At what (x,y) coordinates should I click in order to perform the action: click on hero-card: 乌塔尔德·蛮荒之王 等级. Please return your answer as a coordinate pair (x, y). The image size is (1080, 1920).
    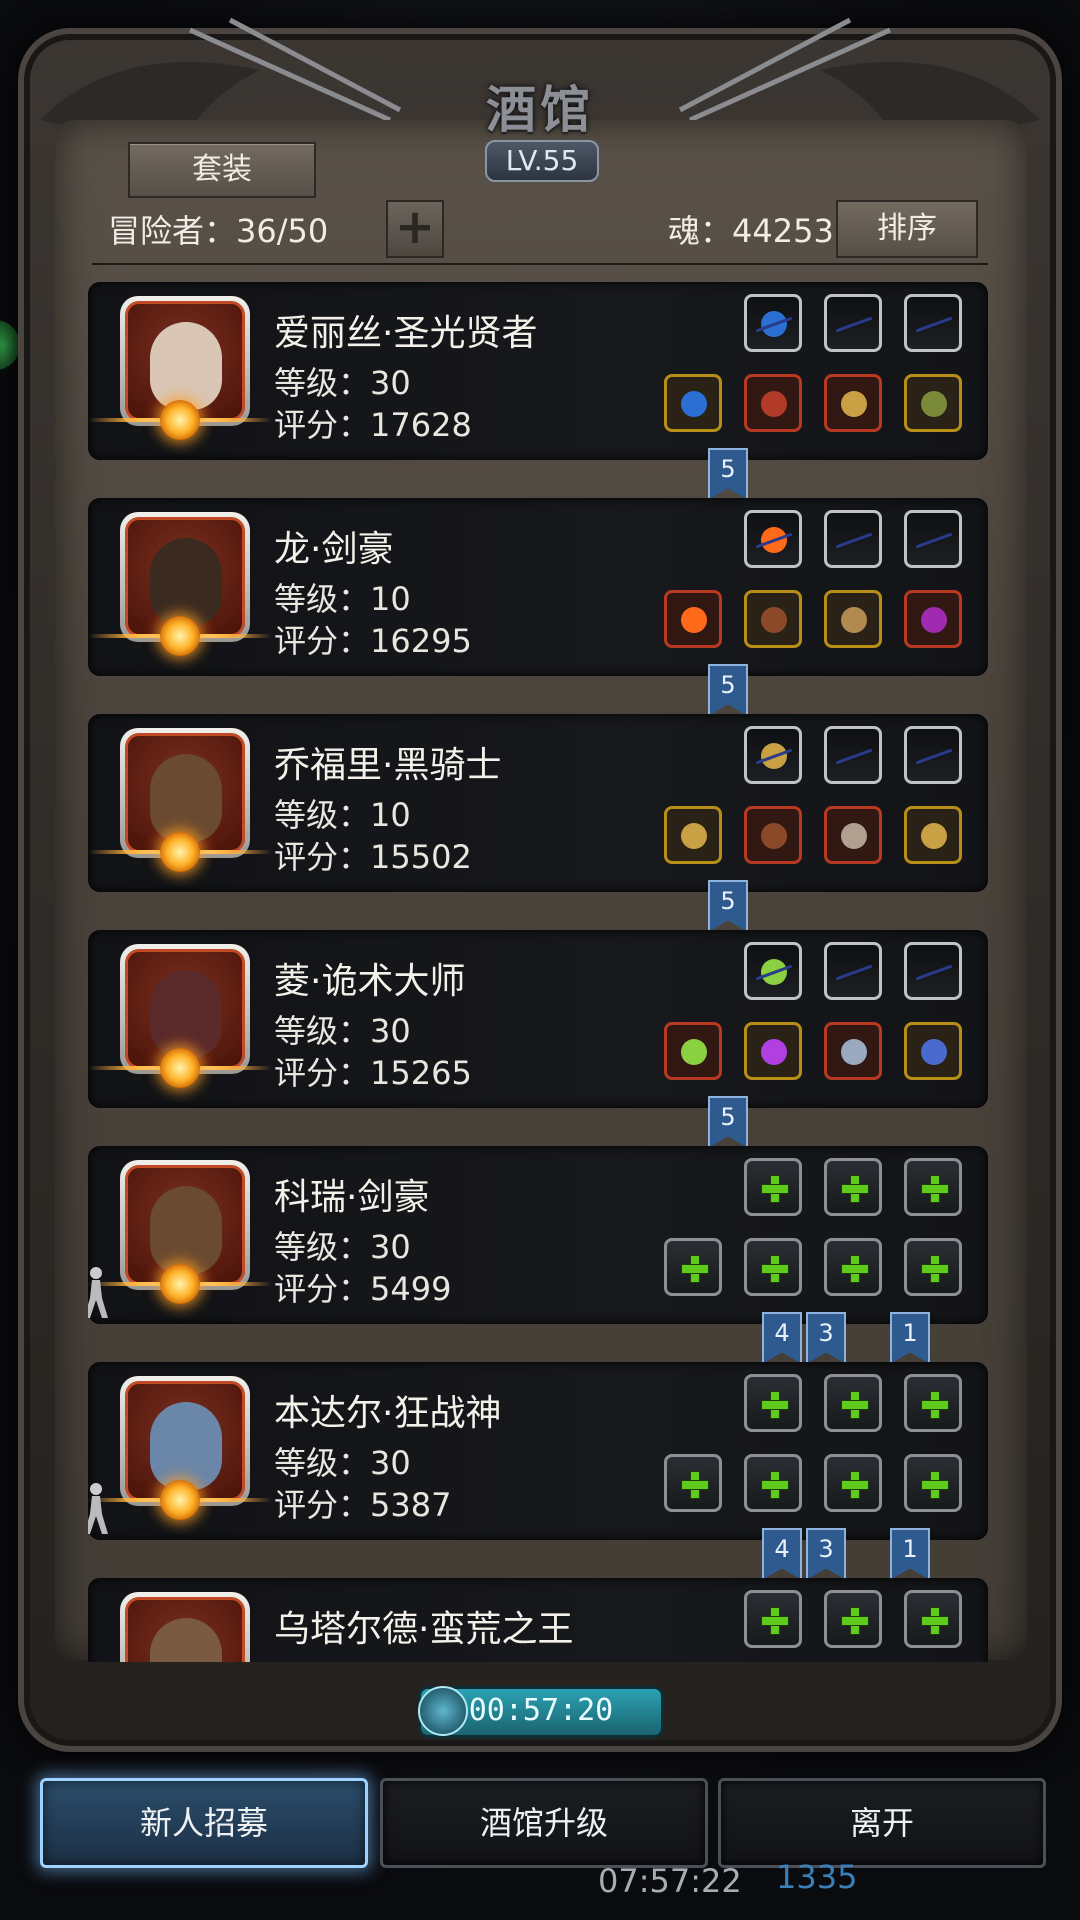
    Looking at the image, I should click on (538, 1620).